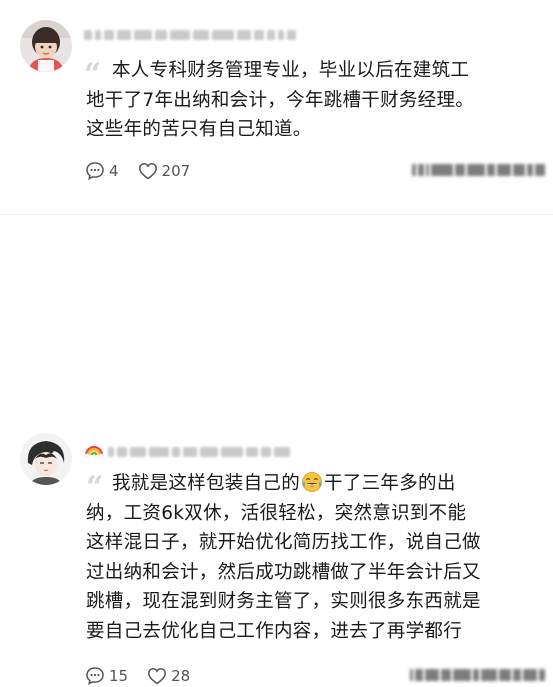  What do you see at coordinates (283, 572) in the screenshot?
I see `comment-line: 过出纳和会计，然后成功跳槽做了半年会计后又` at bounding box center [283, 572].